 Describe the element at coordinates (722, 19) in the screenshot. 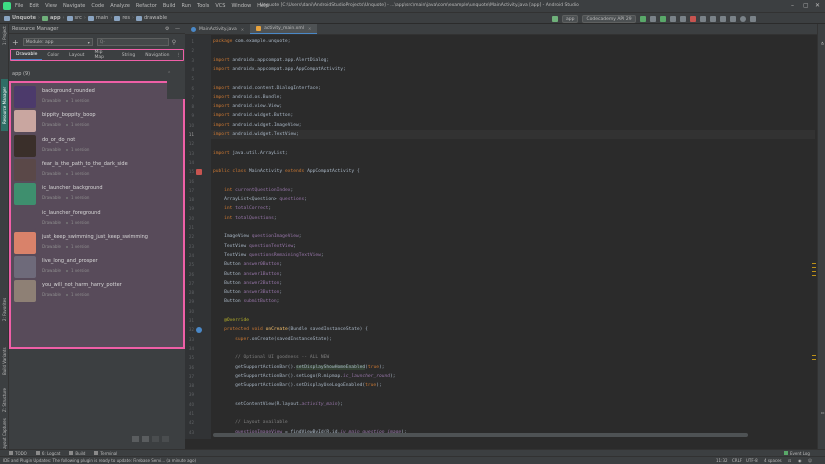

I see `sdk-manager-icon` at that location.